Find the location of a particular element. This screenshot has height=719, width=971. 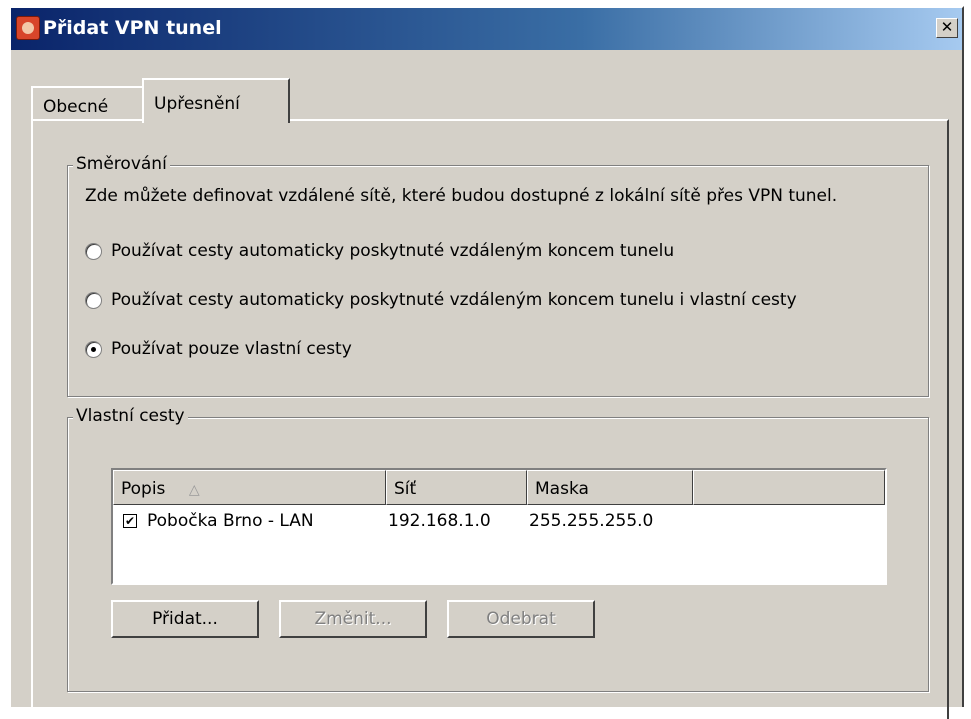

route-mask: 255.255.255.0 is located at coordinates (591, 521).